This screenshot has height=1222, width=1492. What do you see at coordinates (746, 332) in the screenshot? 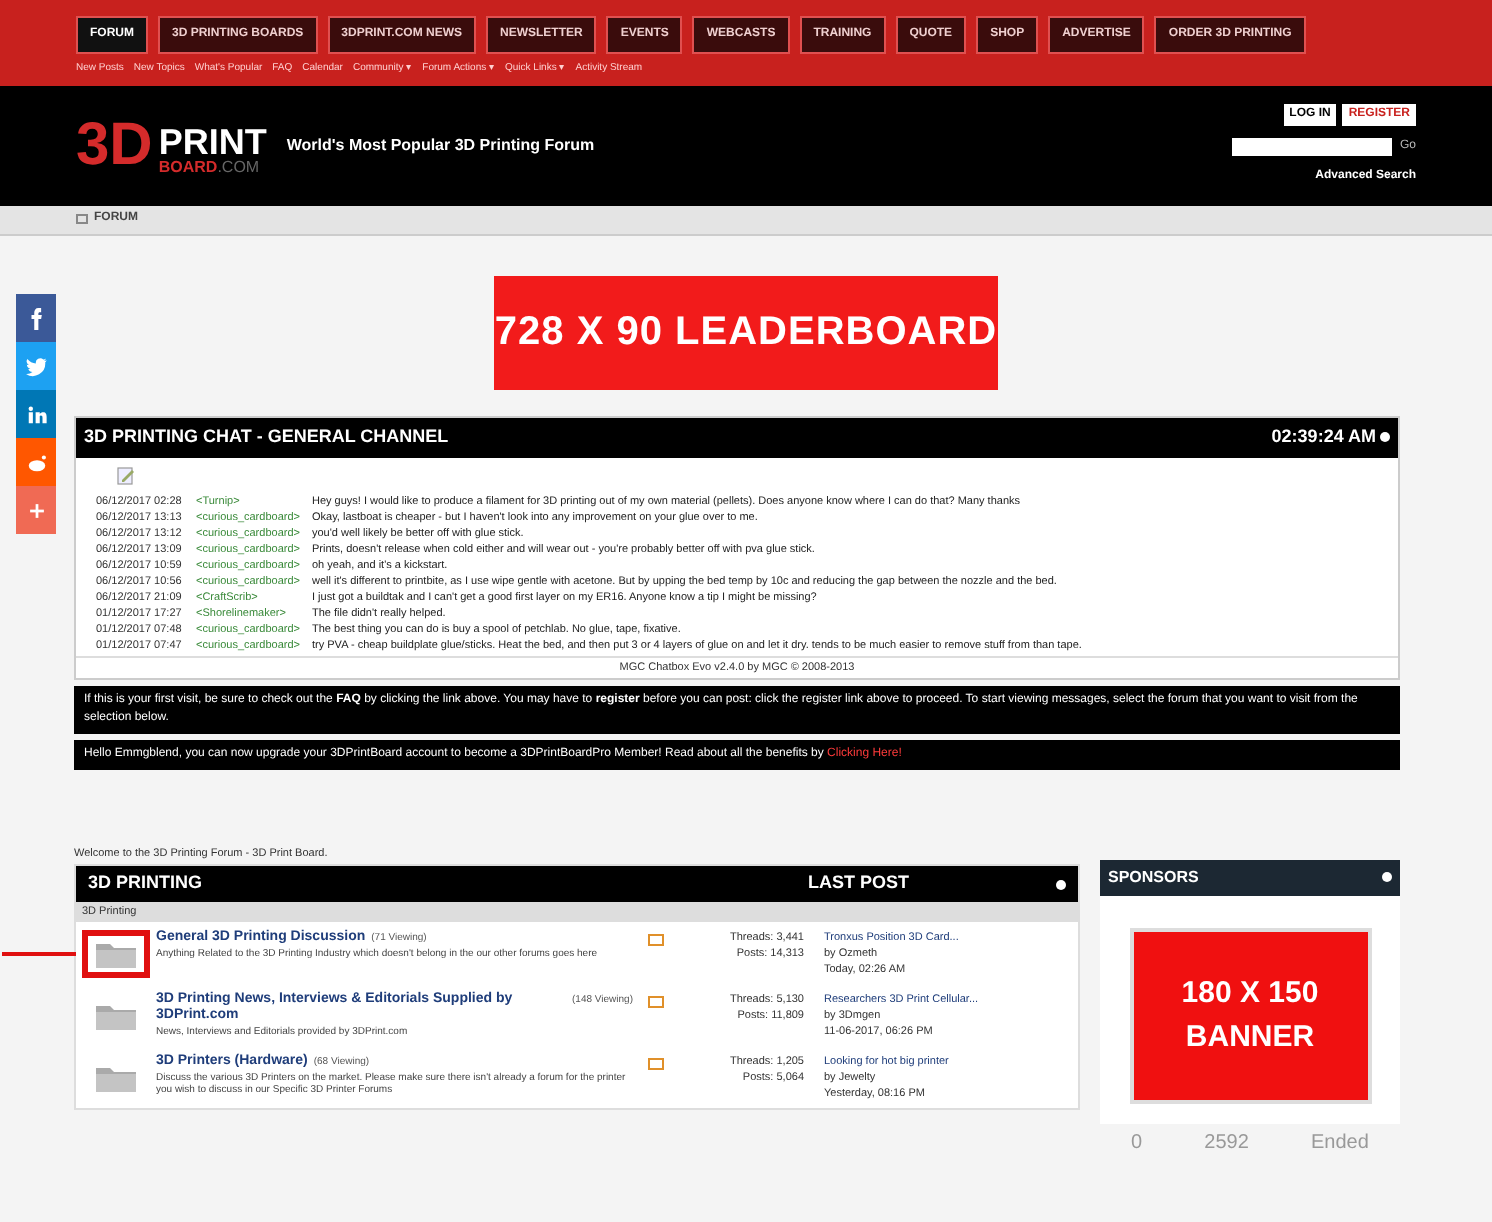
I see `leaderboard-ad: 728 X 90 LEADERBOARD` at bounding box center [746, 332].